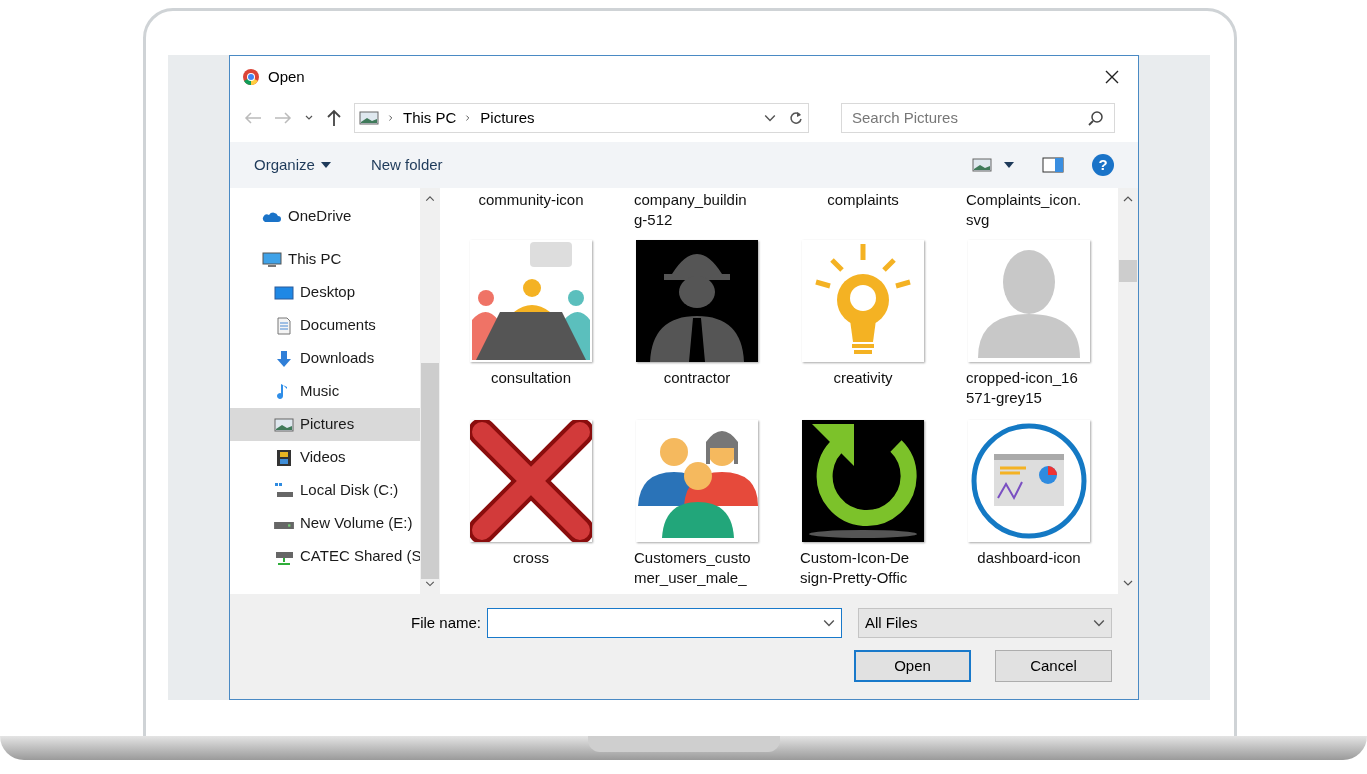 This screenshot has height=774, width=1367. I want to click on nav-item: Desktop, so click(325, 292).